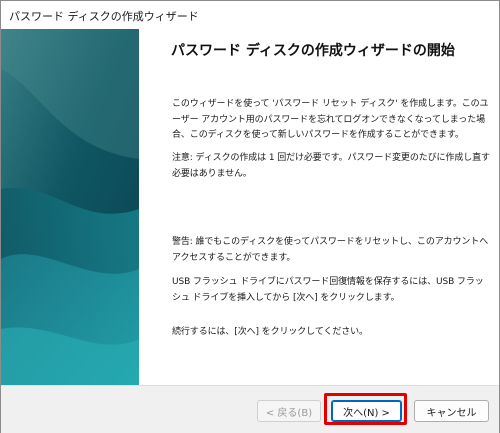 The image size is (500, 433). What do you see at coordinates (250, 409) in the screenshot?
I see `button-bar: < 戻る(B) 次へ(N) > キャンセル` at bounding box center [250, 409].